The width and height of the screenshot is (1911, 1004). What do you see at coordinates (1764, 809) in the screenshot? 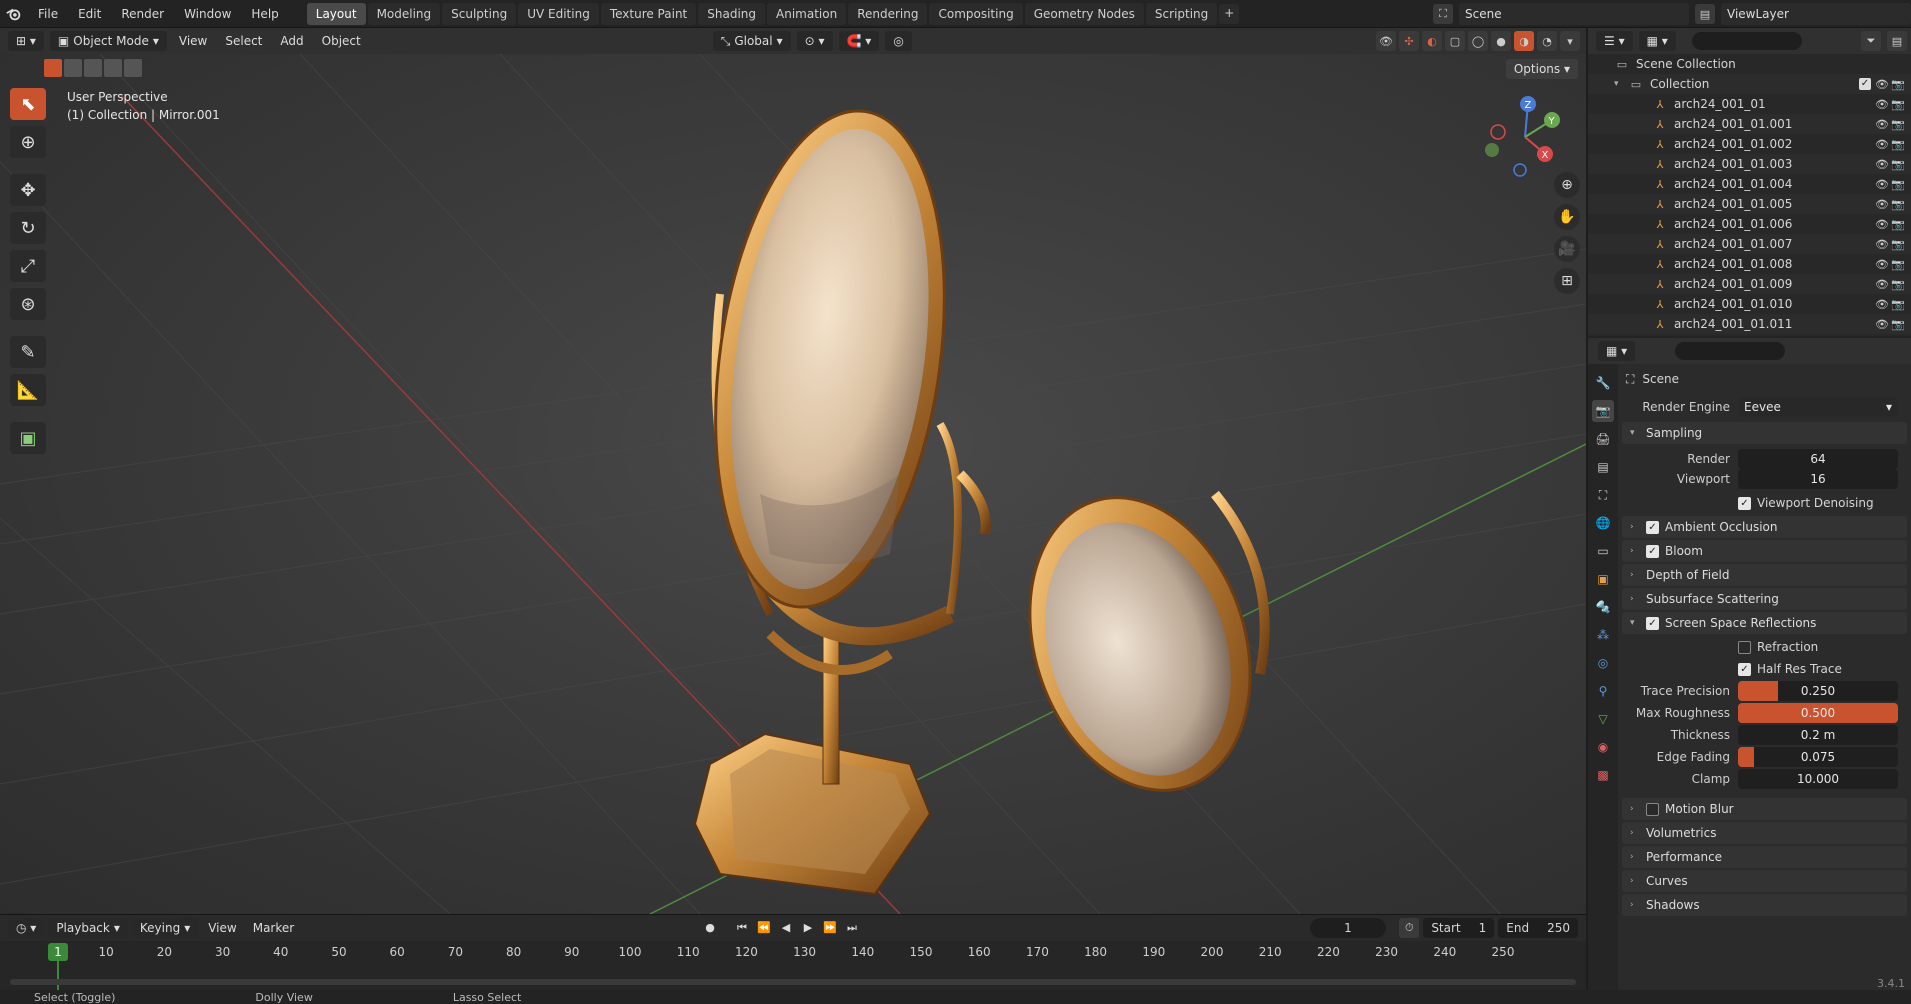
I see `panel-header: › Motion Blur` at bounding box center [1764, 809].